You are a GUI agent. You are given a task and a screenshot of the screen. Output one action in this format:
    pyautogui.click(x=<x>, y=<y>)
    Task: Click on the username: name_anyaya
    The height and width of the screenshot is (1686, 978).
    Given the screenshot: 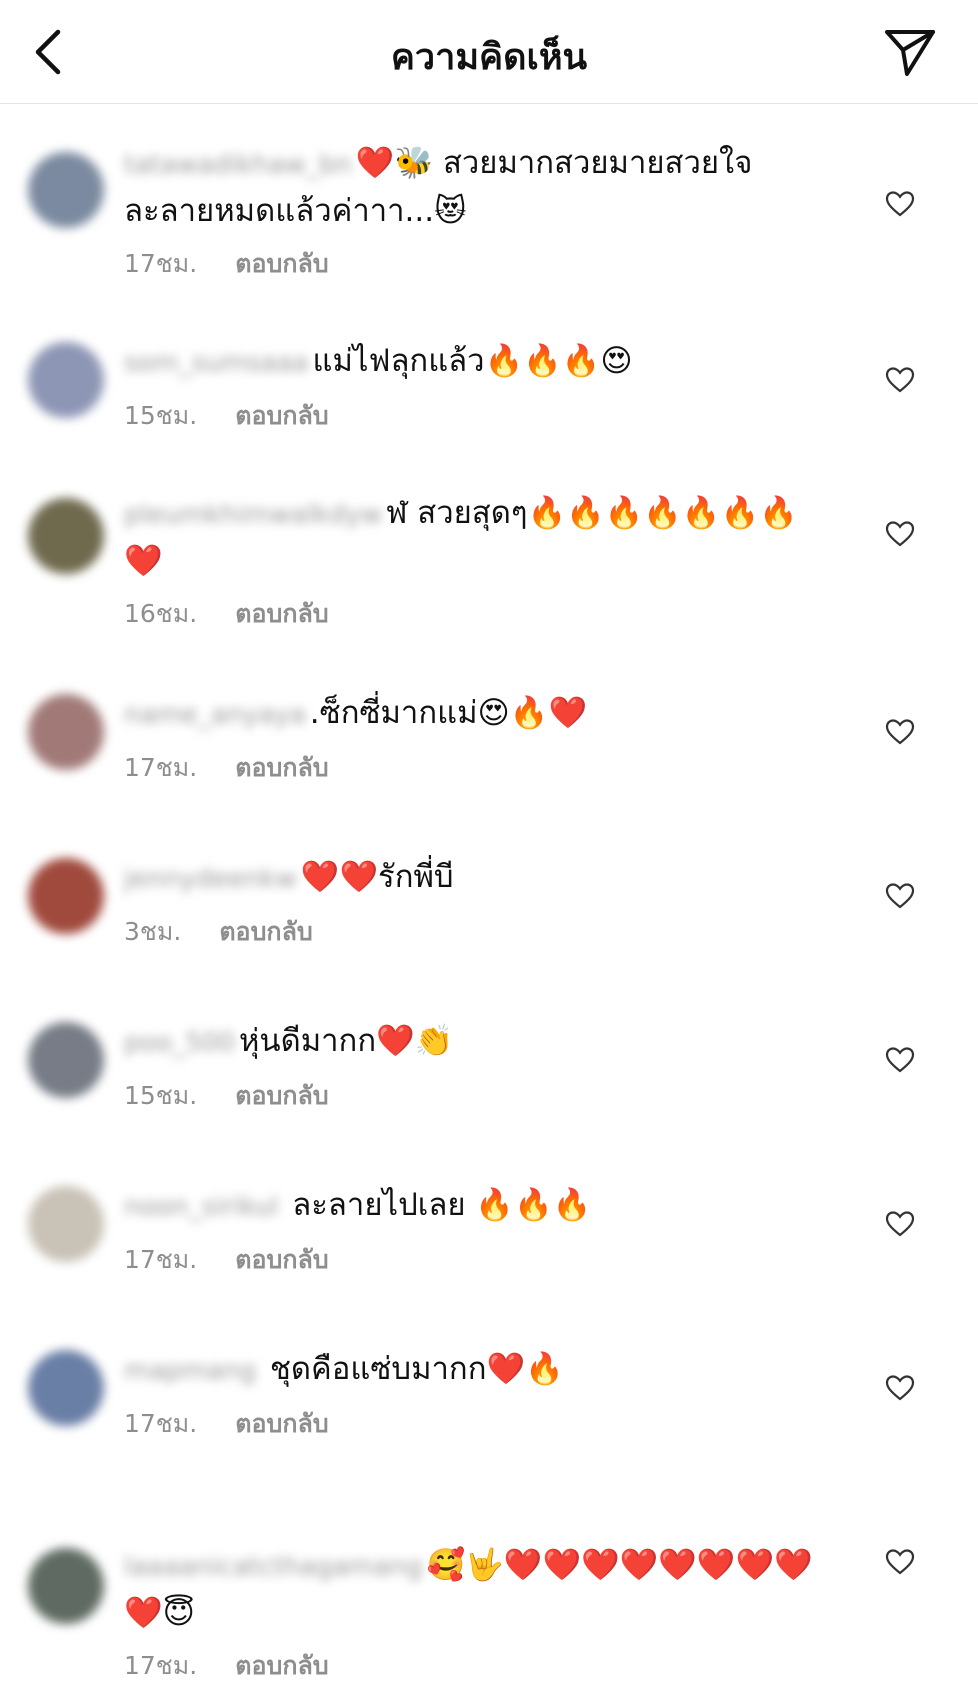 What is the action you would take?
    pyautogui.click(x=215, y=715)
    